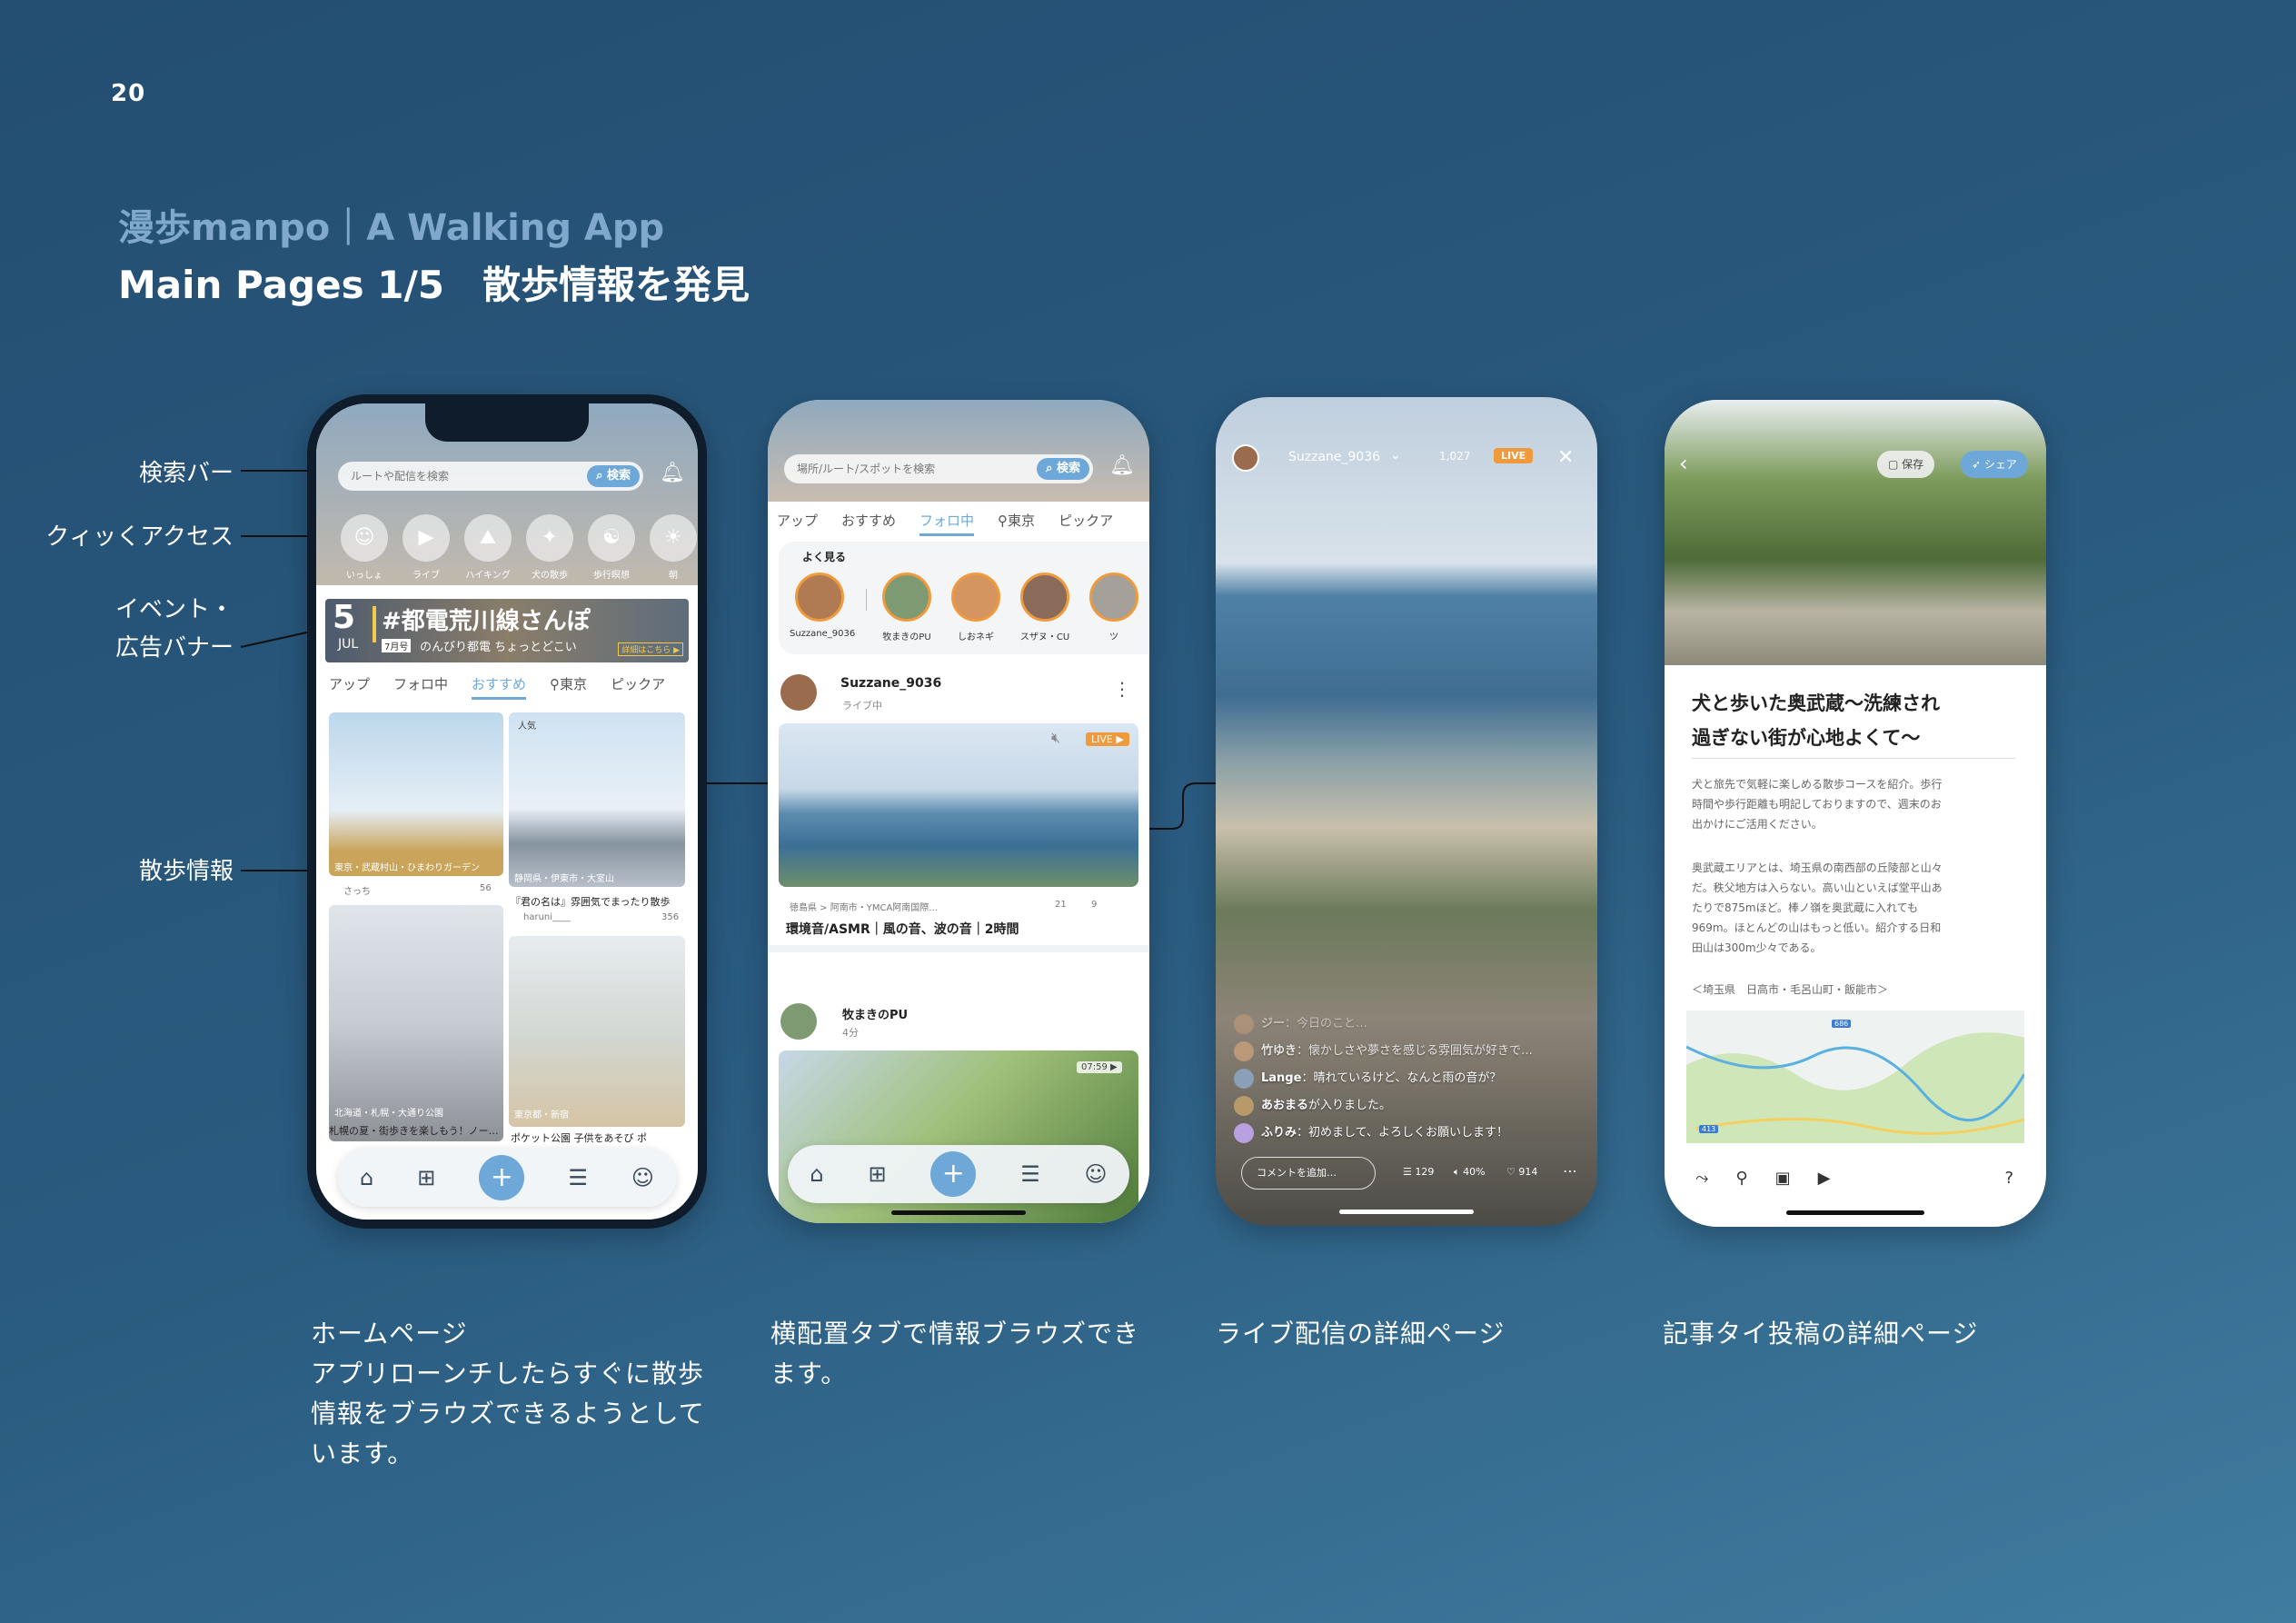  Describe the element at coordinates (809, 1374) in the screenshot. I see `desc-line: ます。` at that location.